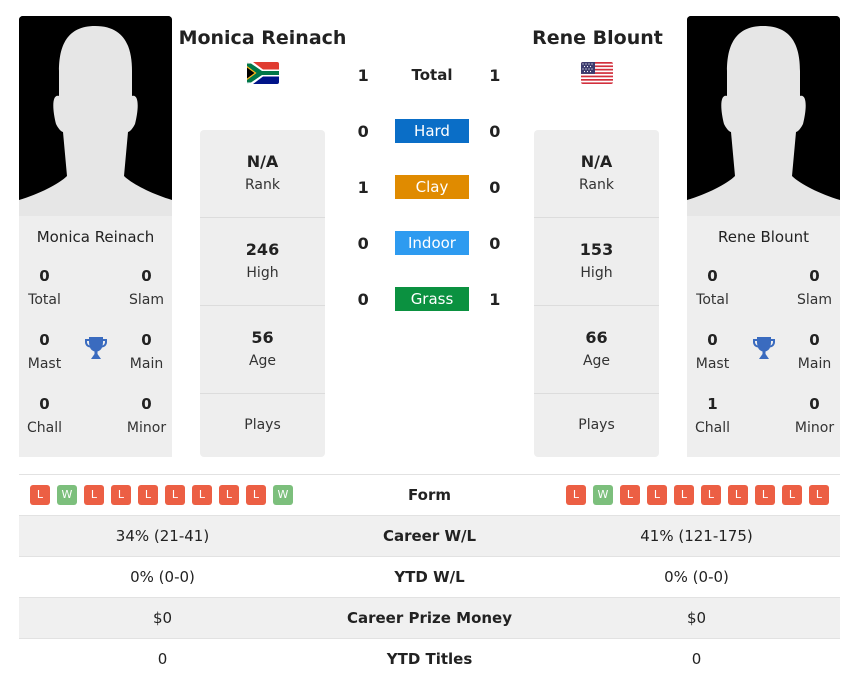 This screenshot has width=859, height=681. I want to click on h2h-row-hard: 0 Hard 0, so click(429, 131).